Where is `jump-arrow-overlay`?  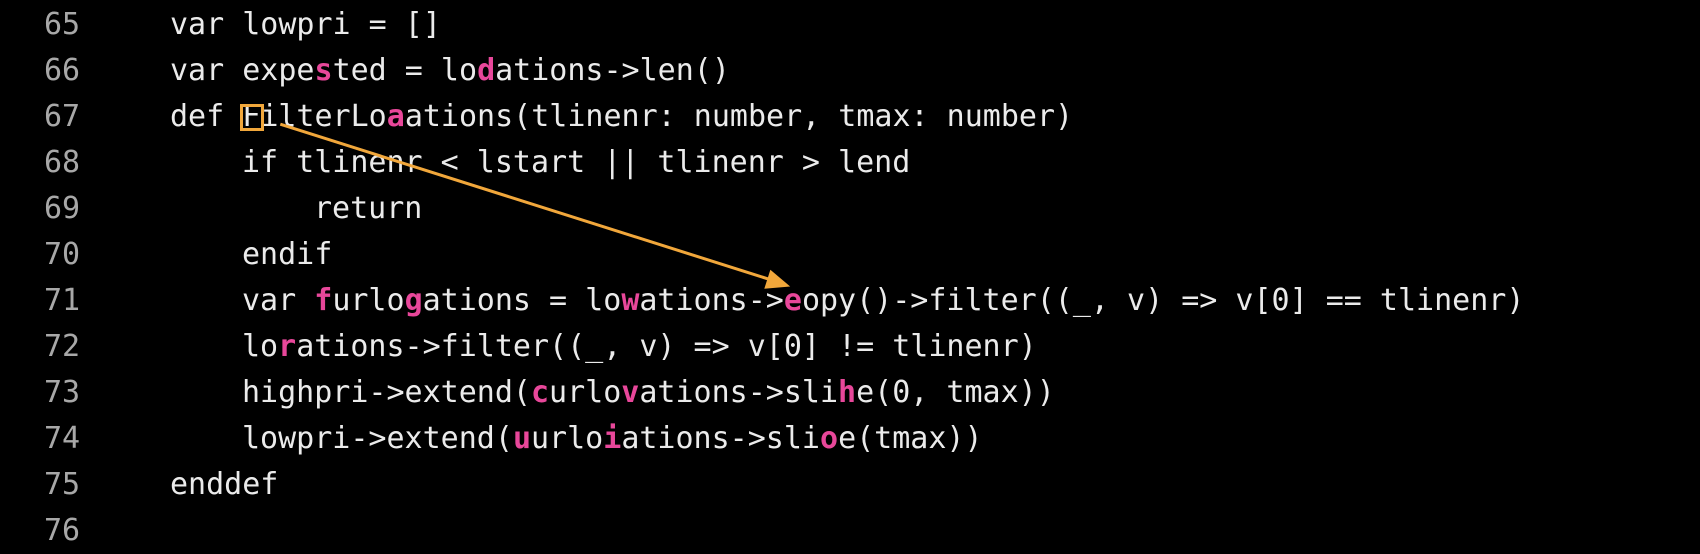
jump-arrow-overlay is located at coordinates (535, 205).